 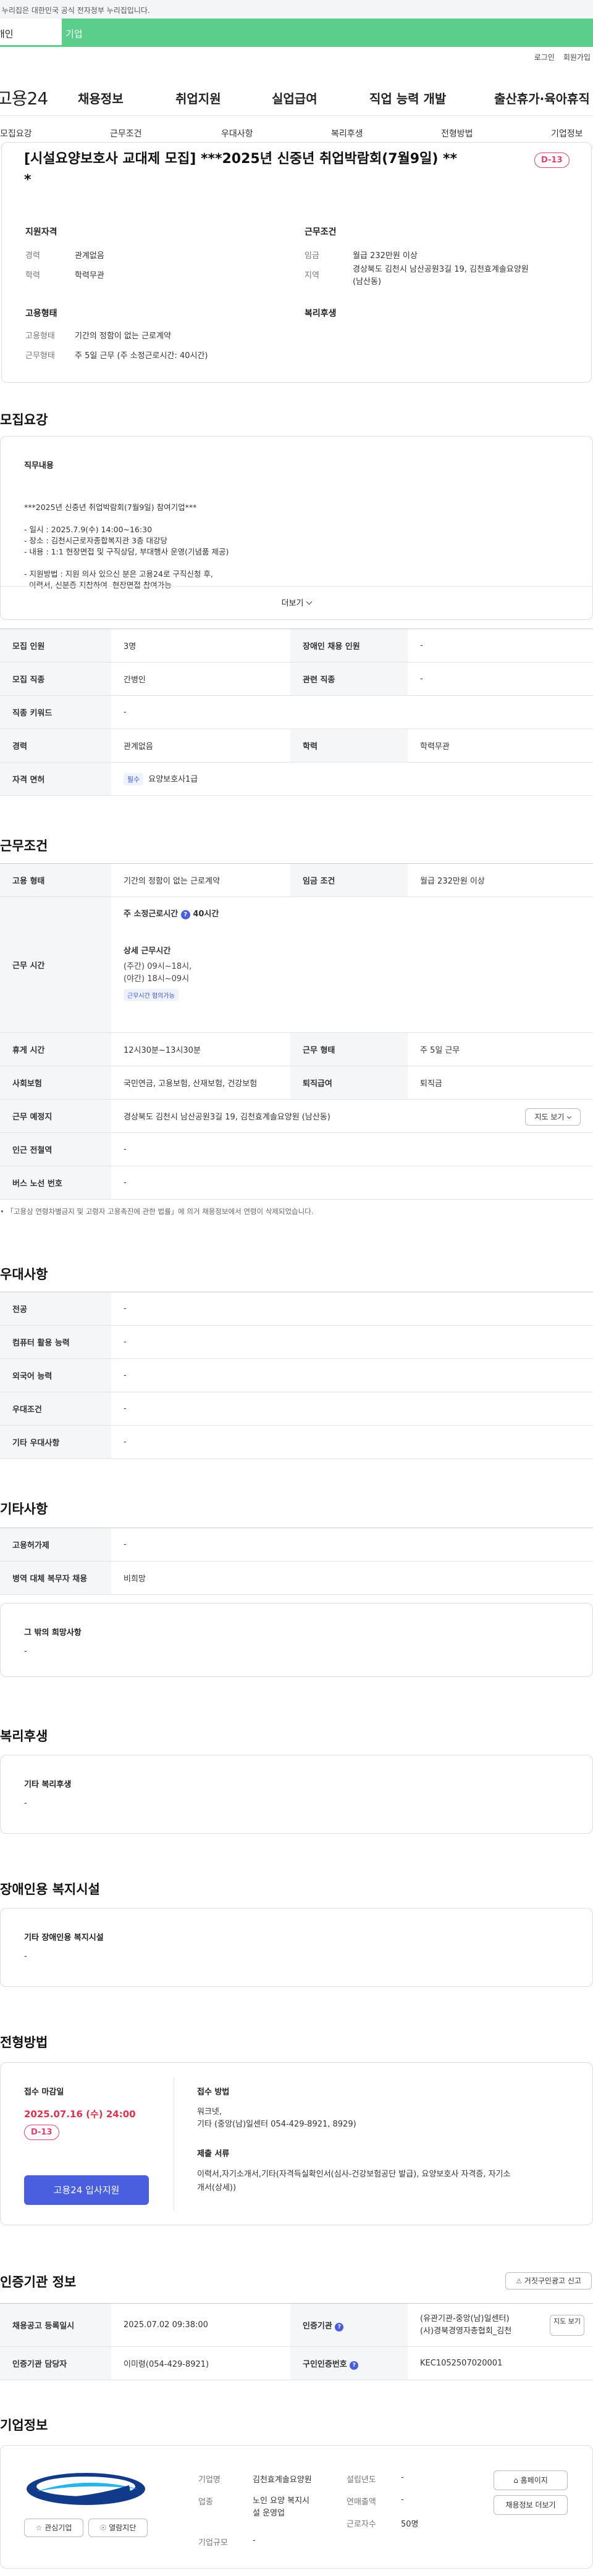 What do you see at coordinates (457, 133) in the screenshot?
I see `anchor-selection: 전형방법` at bounding box center [457, 133].